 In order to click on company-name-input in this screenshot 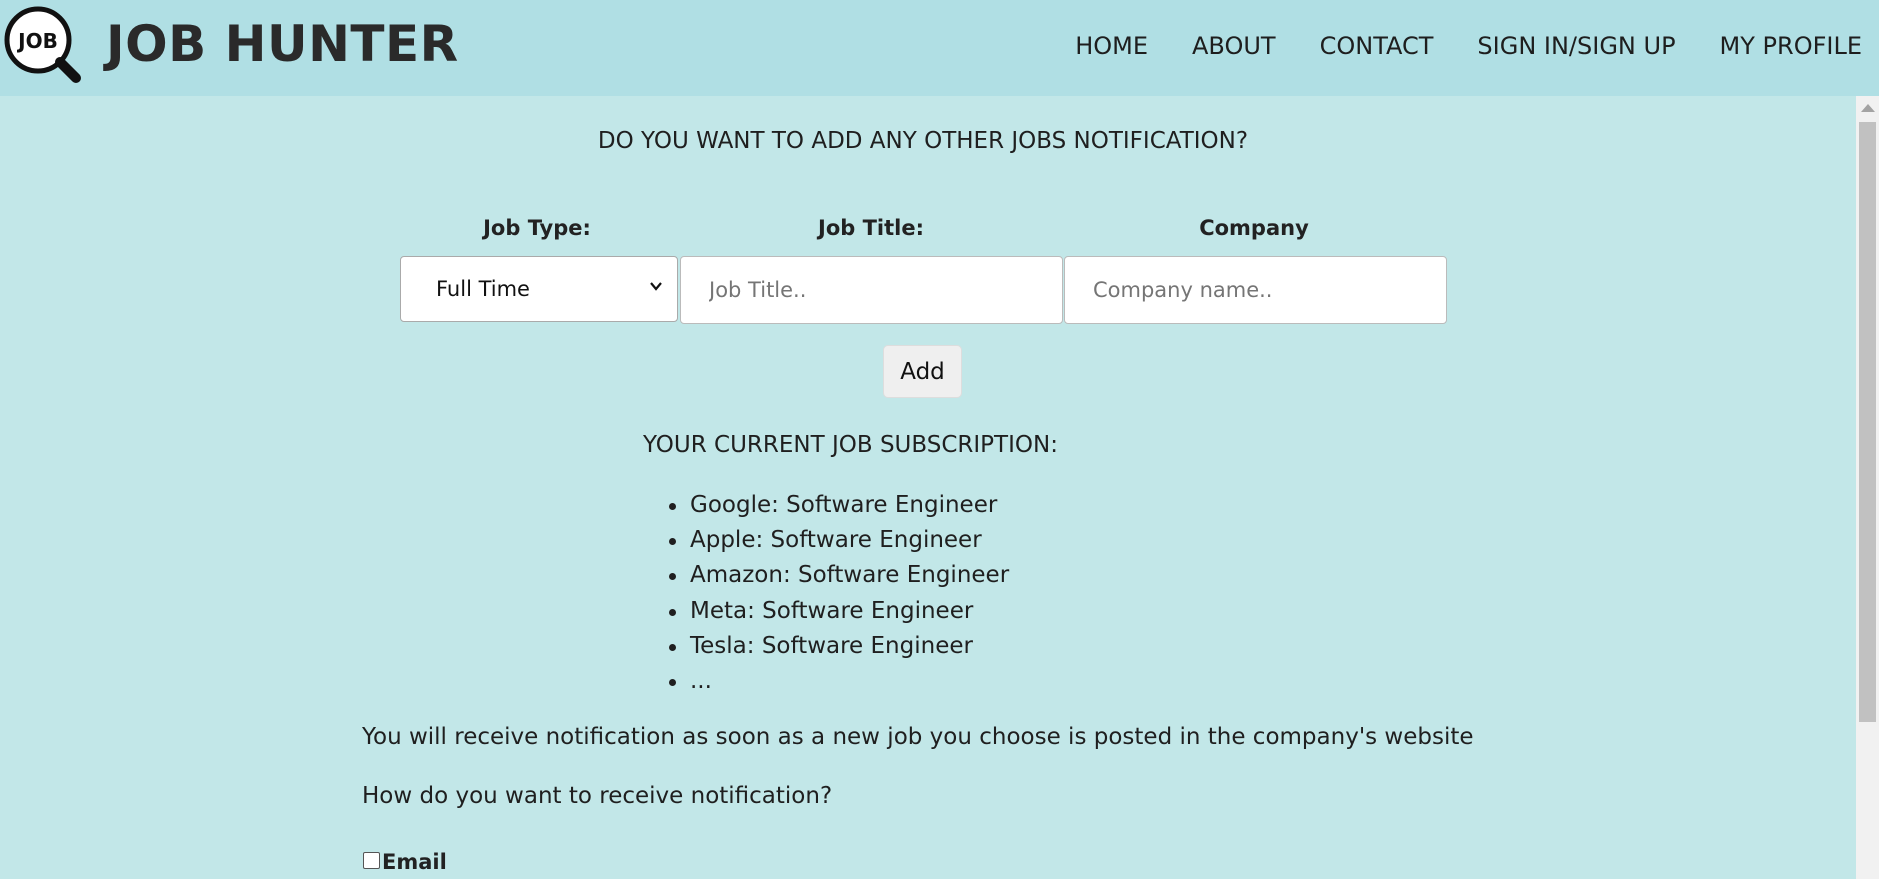, I will do `click(1255, 290)`.